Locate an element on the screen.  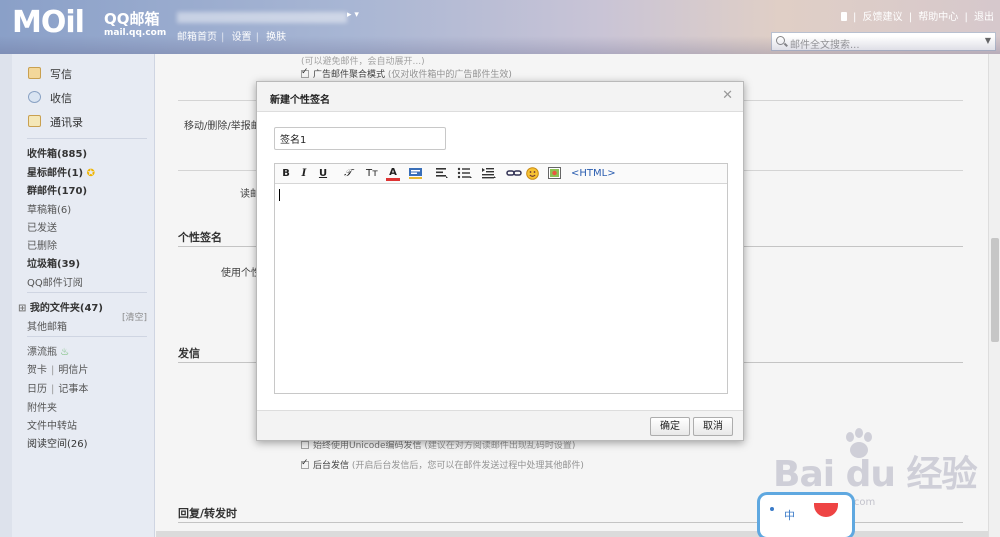
align-icon is located at coordinates (442, 173).